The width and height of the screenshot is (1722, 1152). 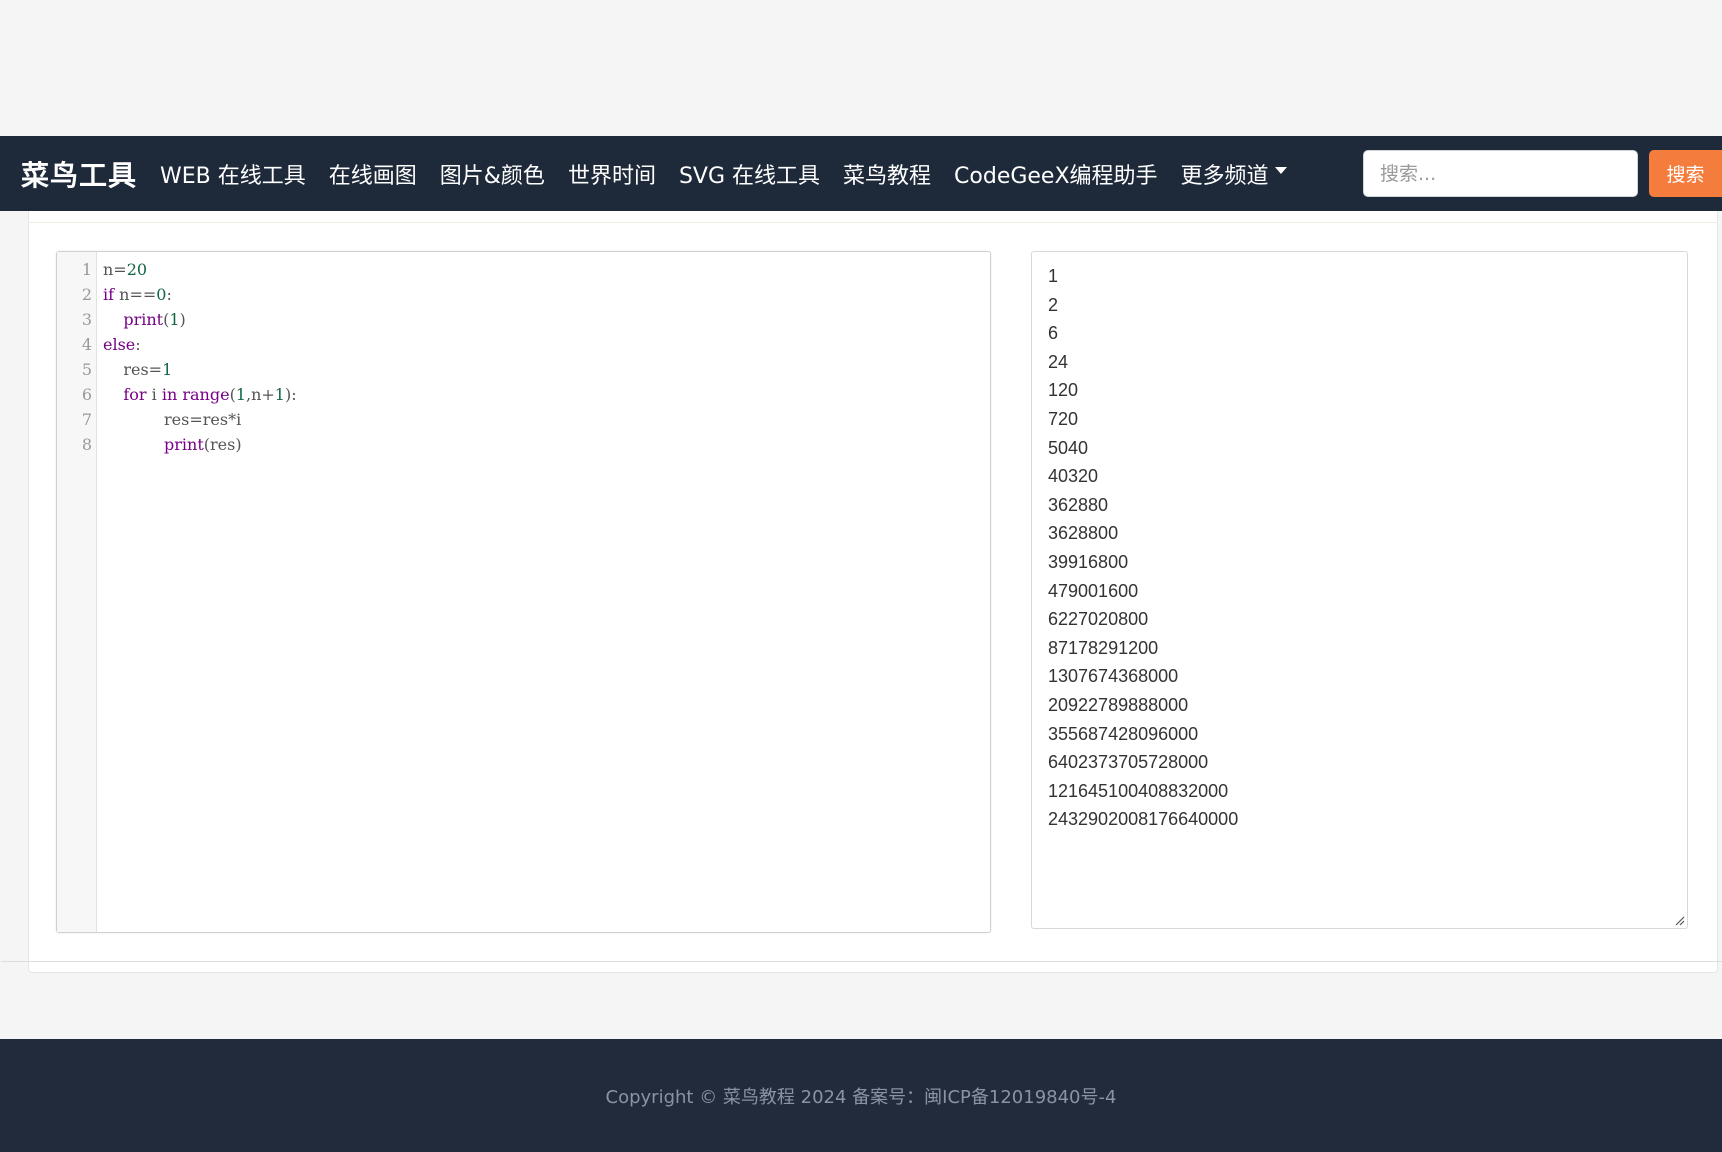 I want to click on more-channels-label: 更多频道, so click(x=1224, y=176).